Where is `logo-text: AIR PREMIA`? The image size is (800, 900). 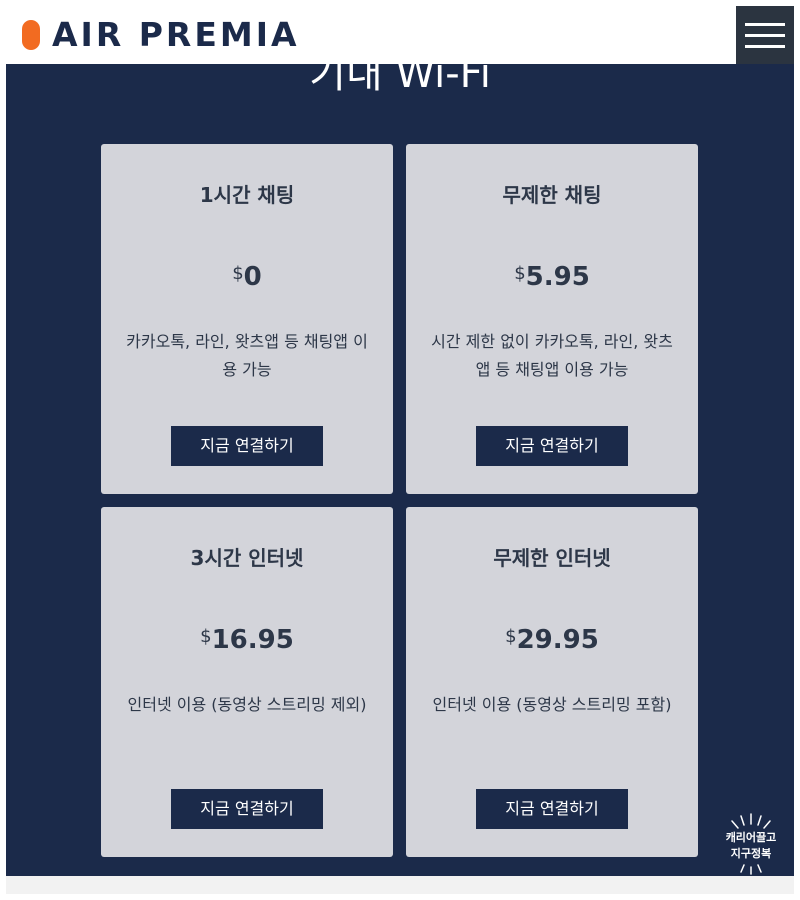 logo-text: AIR PREMIA is located at coordinates (176, 34).